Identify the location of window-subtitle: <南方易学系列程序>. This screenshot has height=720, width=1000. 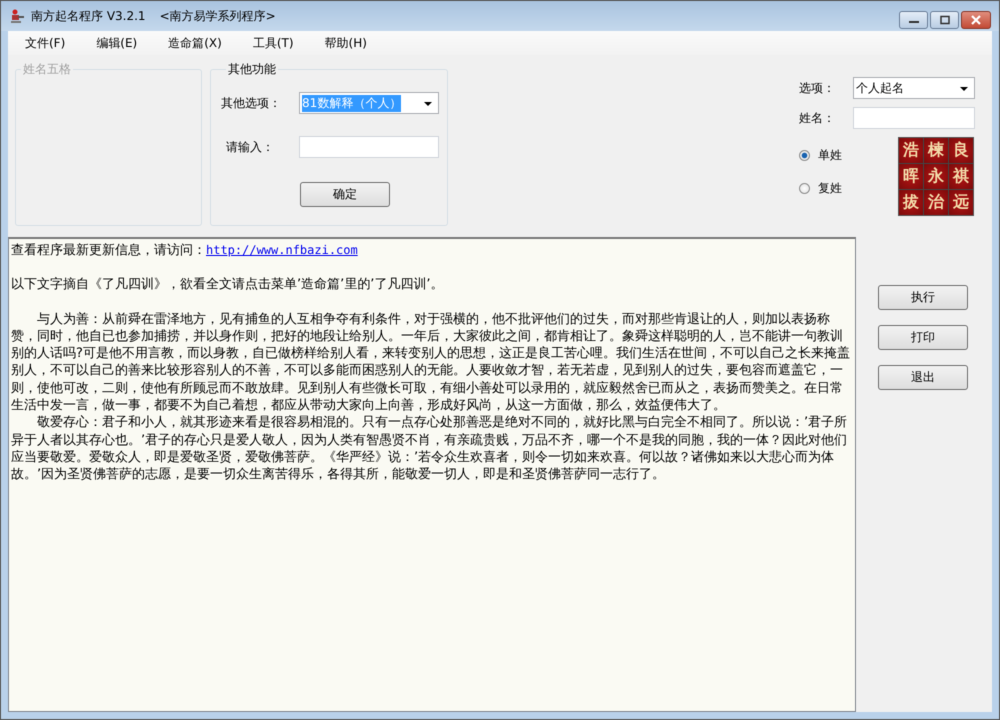
(218, 16).